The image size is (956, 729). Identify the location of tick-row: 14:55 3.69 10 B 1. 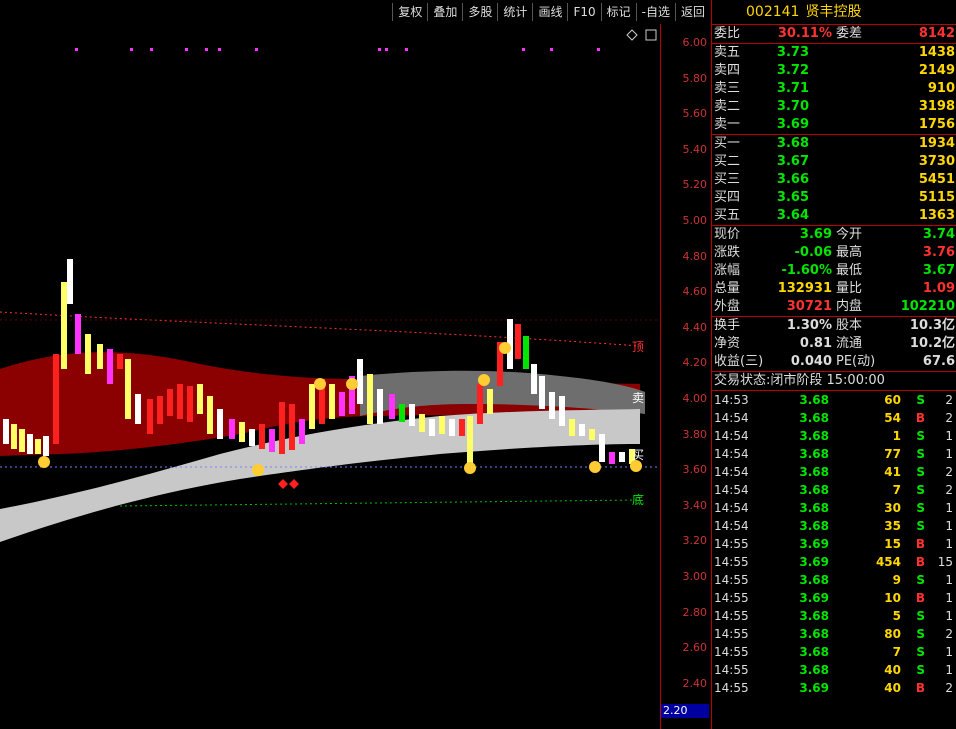
(834, 598).